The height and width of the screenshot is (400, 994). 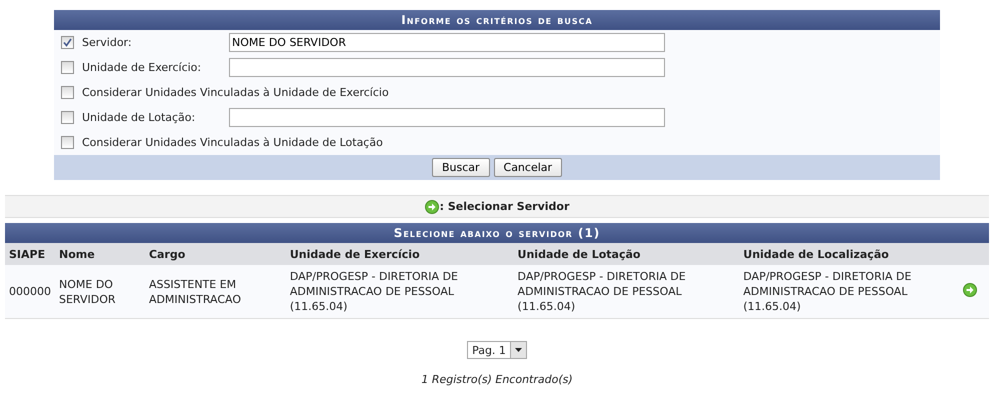 What do you see at coordinates (497, 350) in the screenshot?
I see `page-select: Pag. 1` at bounding box center [497, 350].